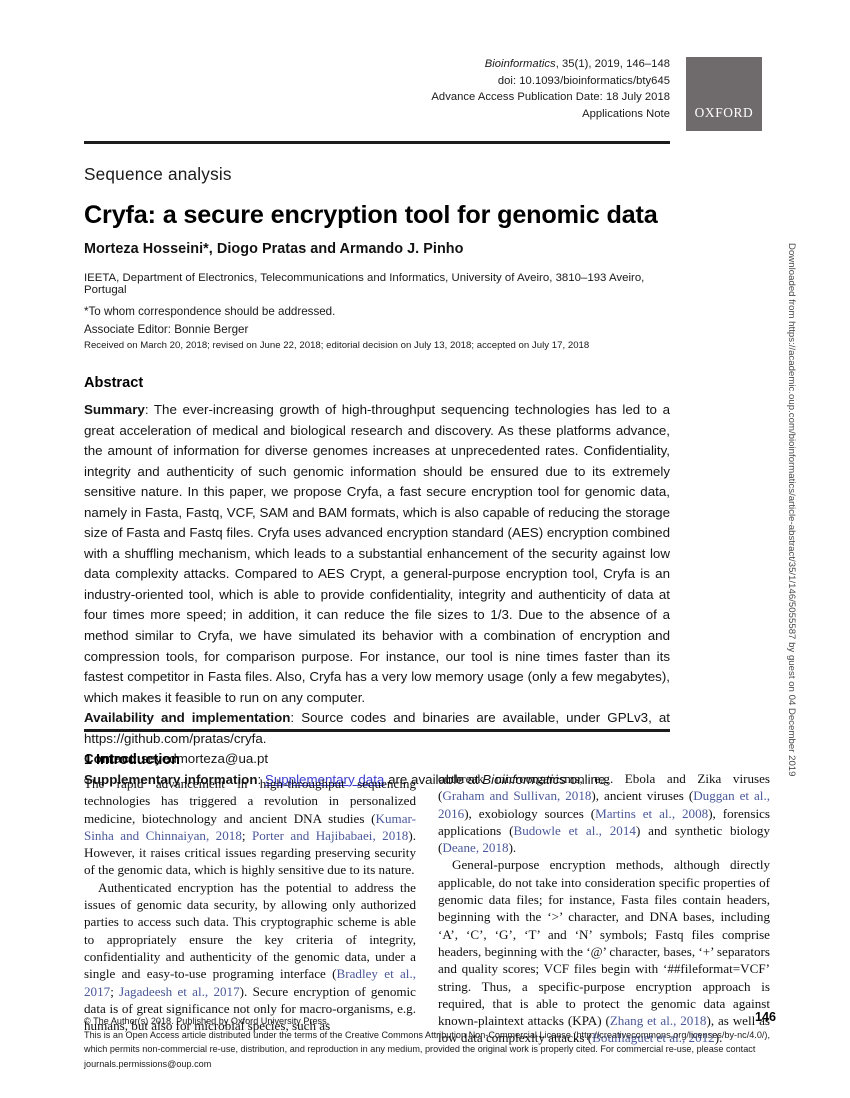 The height and width of the screenshot is (1098, 850). I want to click on header-divider-rule, so click(377, 143).